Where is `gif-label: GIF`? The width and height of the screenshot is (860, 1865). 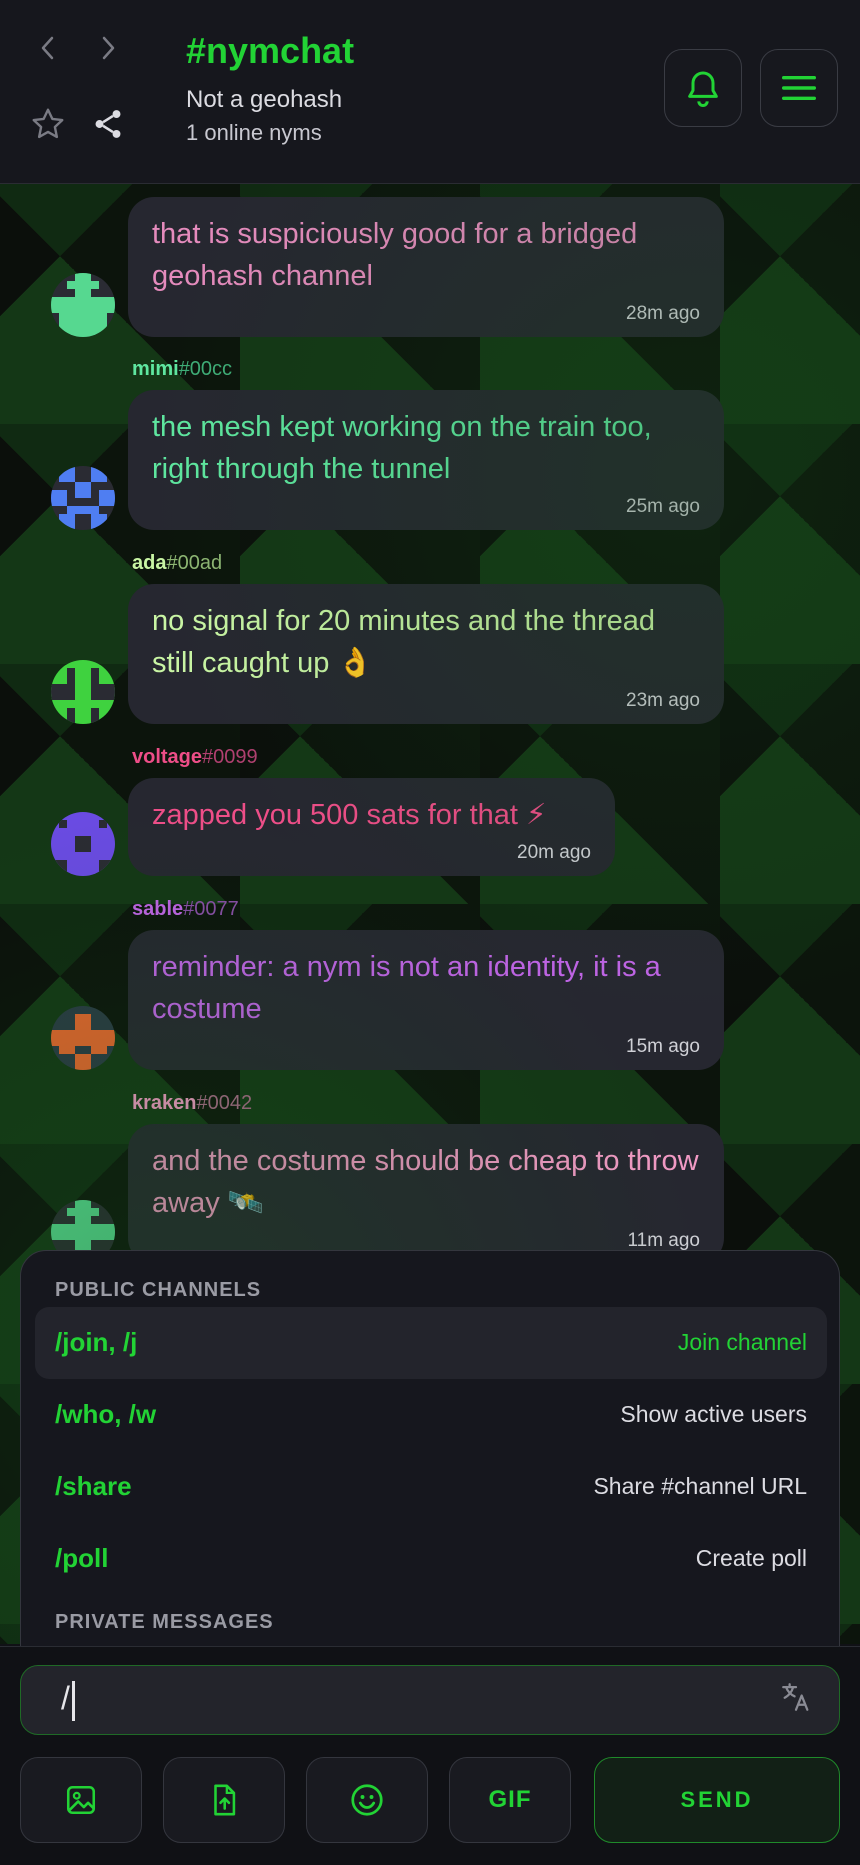 gif-label: GIF is located at coordinates (510, 1799).